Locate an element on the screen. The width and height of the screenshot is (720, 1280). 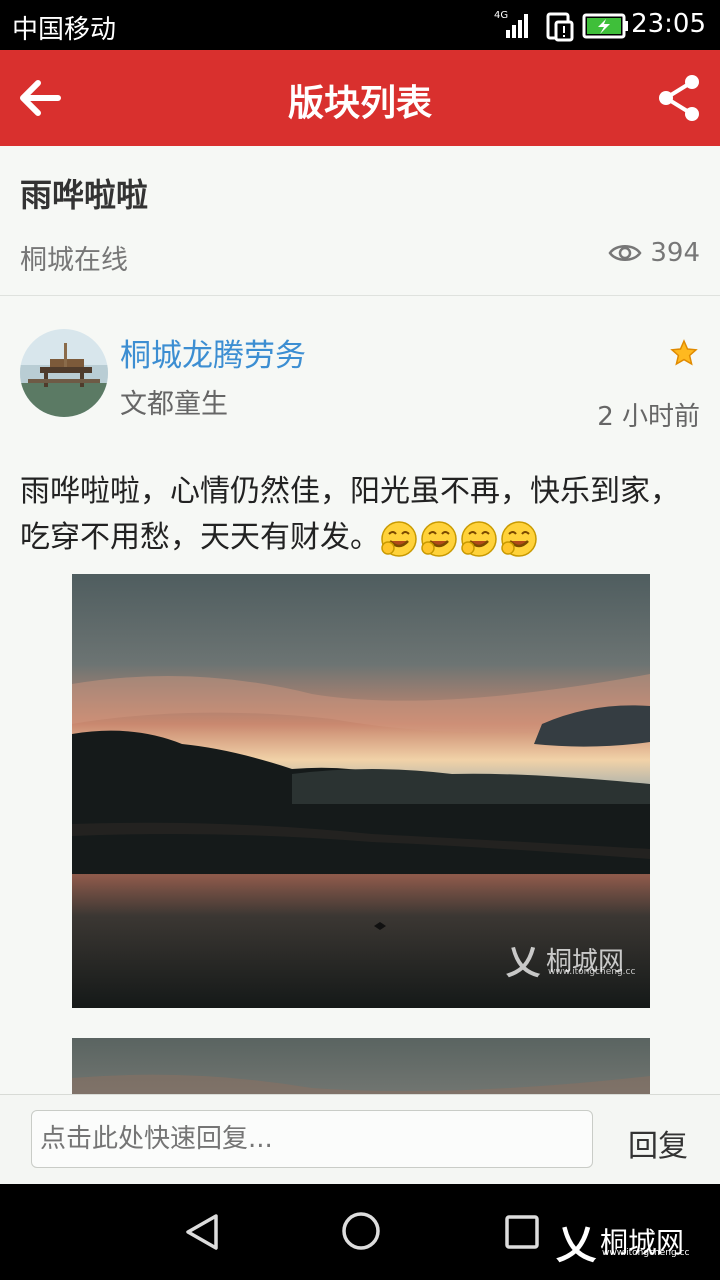
page-title: 版块列表 is located at coordinates (359, 103).